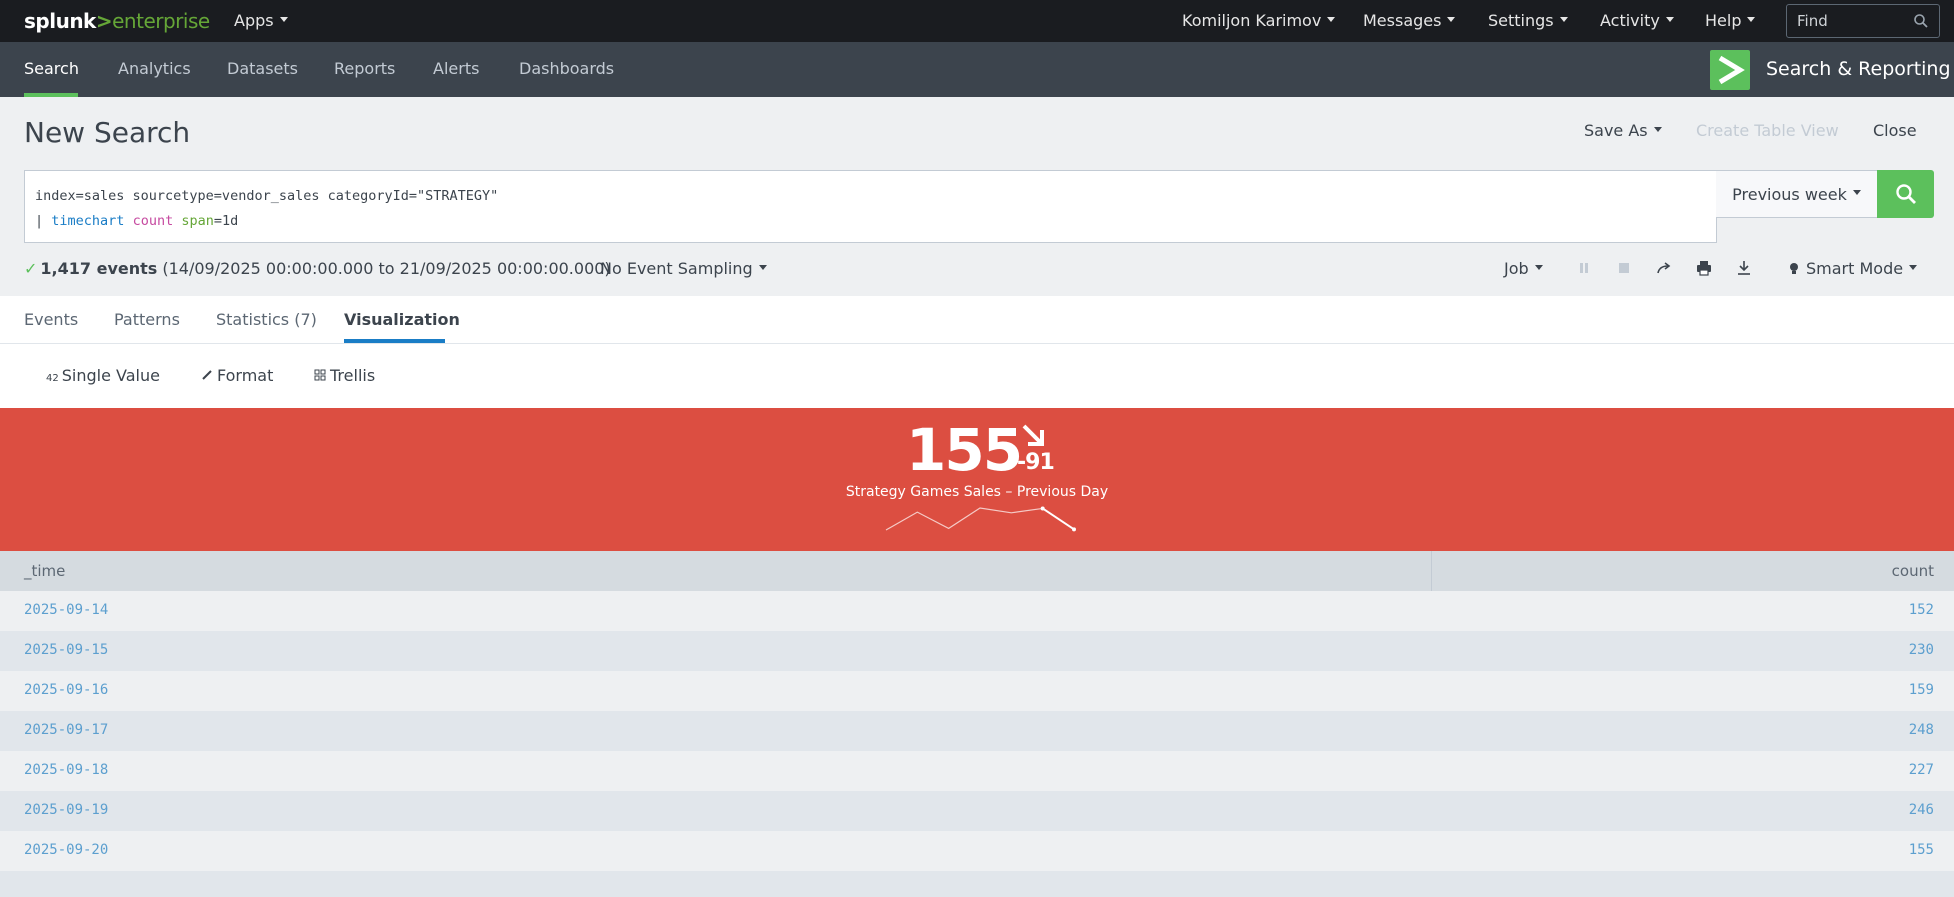  Describe the element at coordinates (676, 268) in the screenshot. I see `sampling-label: No Event Sampling` at that location.